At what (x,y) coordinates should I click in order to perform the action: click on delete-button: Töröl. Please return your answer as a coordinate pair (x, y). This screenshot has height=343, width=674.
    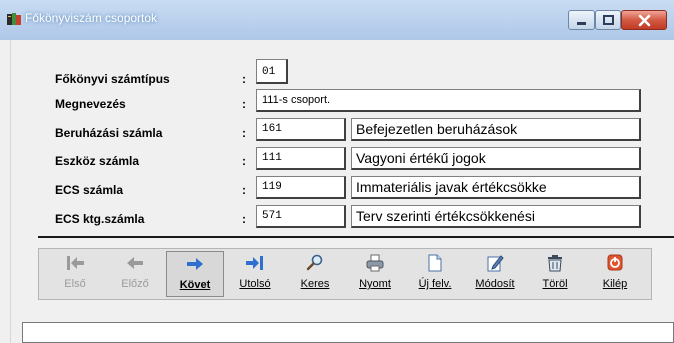
    Looking at the image, I should click on (555, 274).